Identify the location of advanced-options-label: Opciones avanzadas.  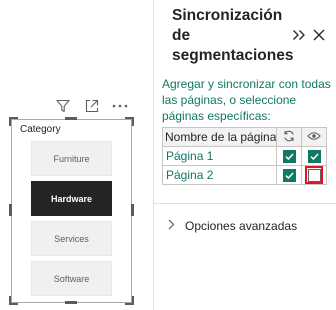
(241, 226).